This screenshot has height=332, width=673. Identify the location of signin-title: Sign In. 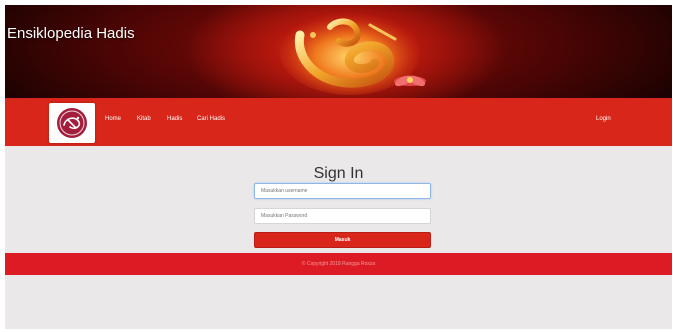
(338, 173).